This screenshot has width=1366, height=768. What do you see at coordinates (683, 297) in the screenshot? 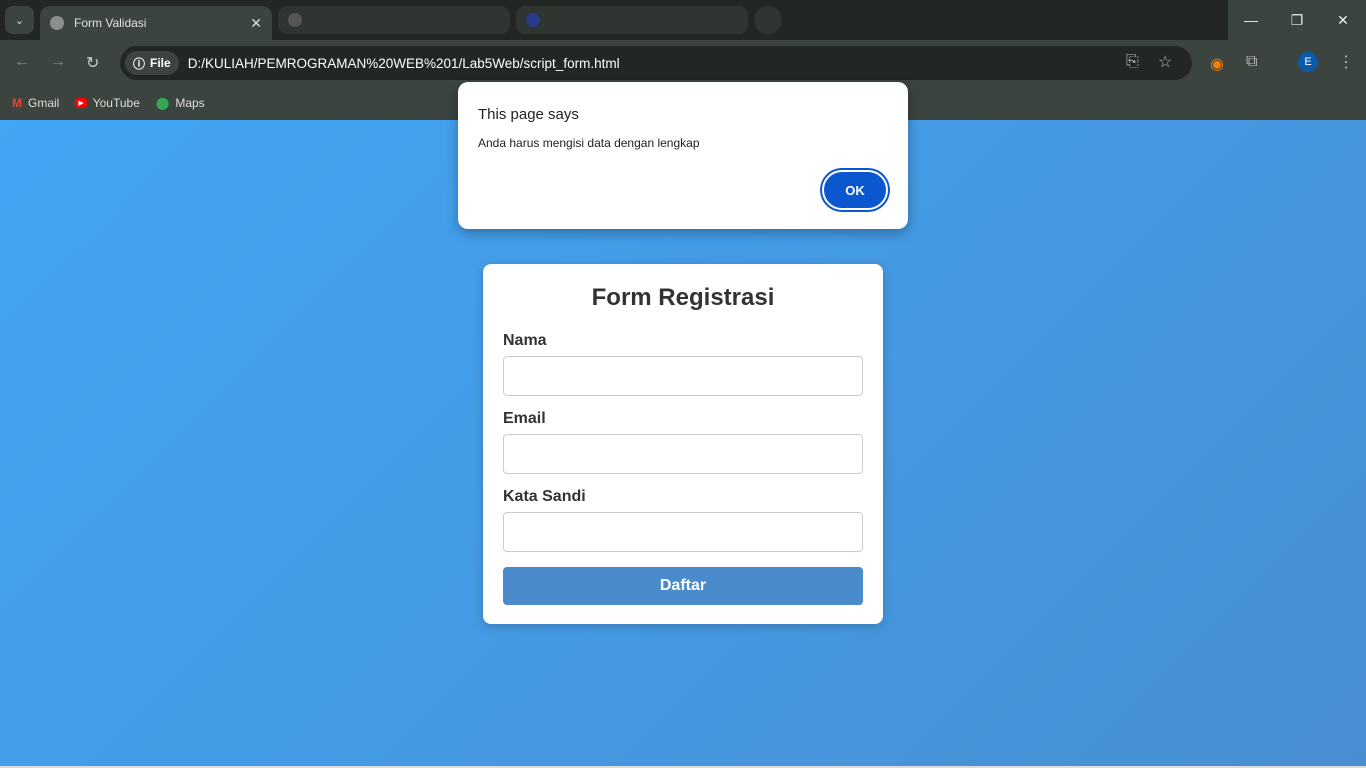
I see `form-title: Form Registrasi` at bounding box center [683, 297].